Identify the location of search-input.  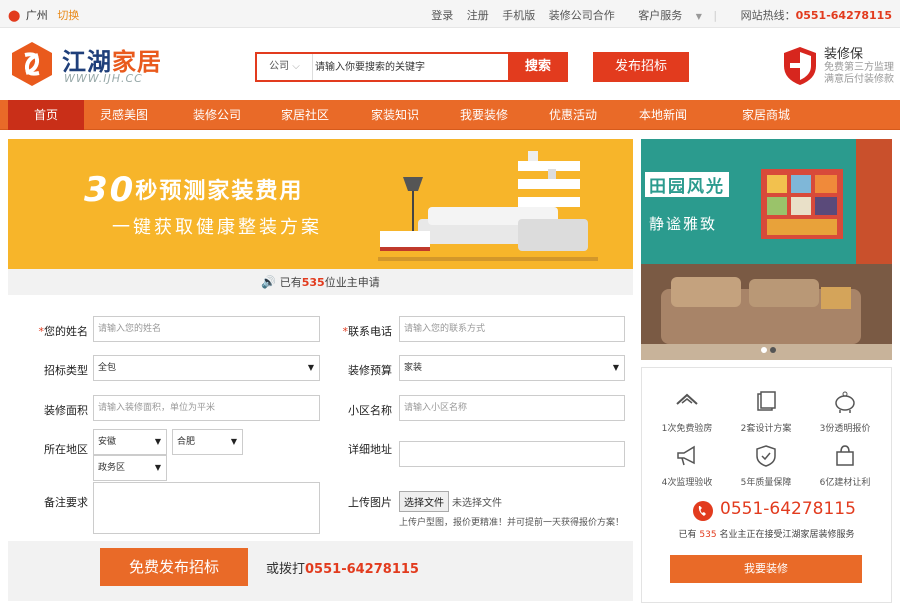
(410, 67).